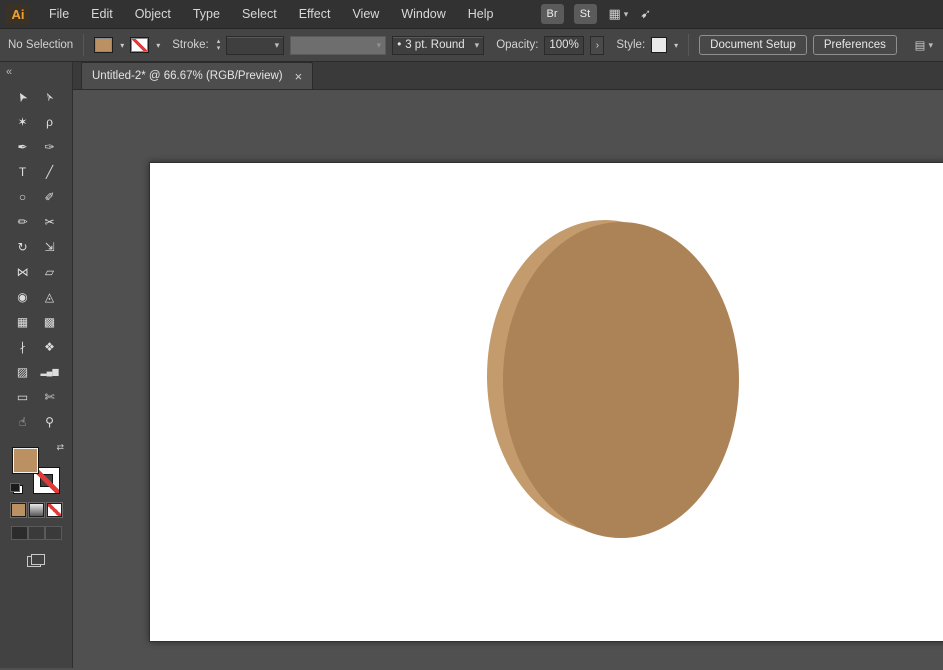 Image resolution: width=943 pixels, height=670 pixels. Describe the element at coordinates (25, 460) in the screenshot. I see `fill-color-box` at that location.